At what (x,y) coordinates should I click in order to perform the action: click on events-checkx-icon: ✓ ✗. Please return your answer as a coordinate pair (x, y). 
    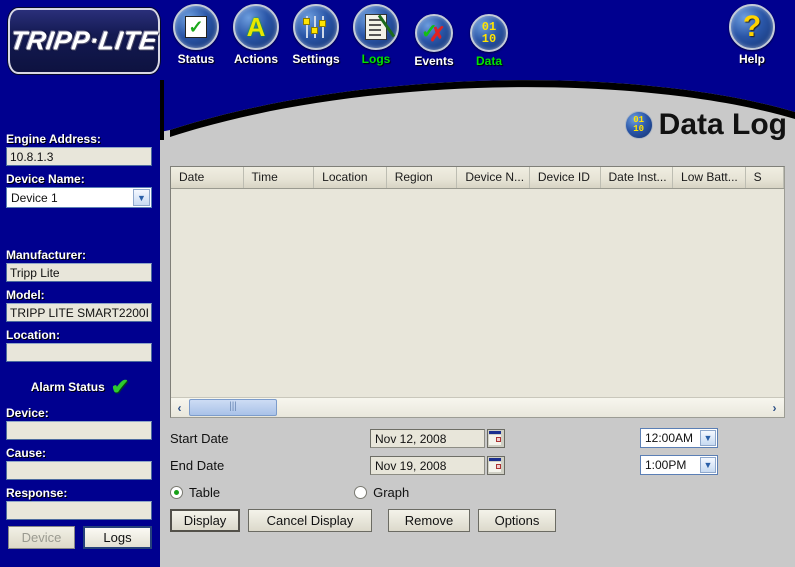
    Looking at the image, I should click on (434, 33).